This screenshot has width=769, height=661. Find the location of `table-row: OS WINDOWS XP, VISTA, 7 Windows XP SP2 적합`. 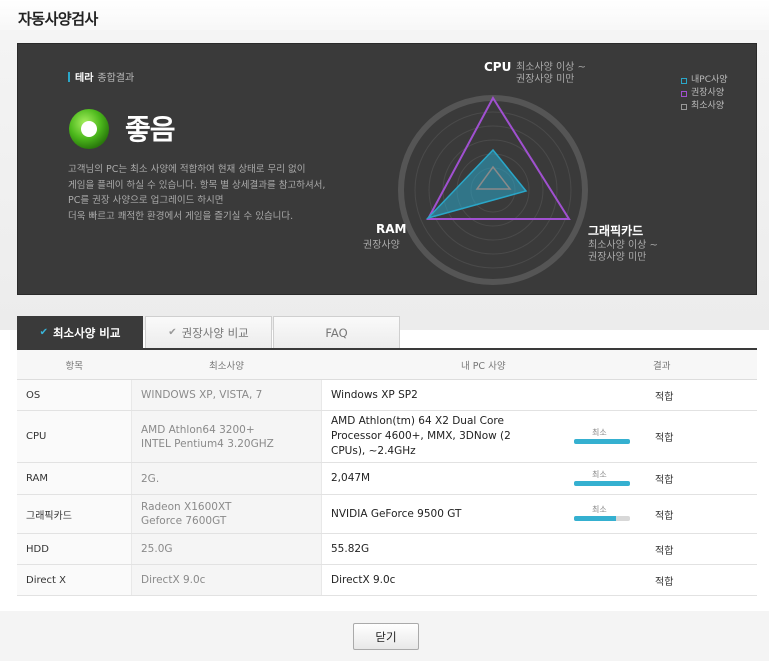

table-row: OS WINDOWS XP, VISTA, 7 Windows XP SP2 적합 is located at coordinates (387, 395).